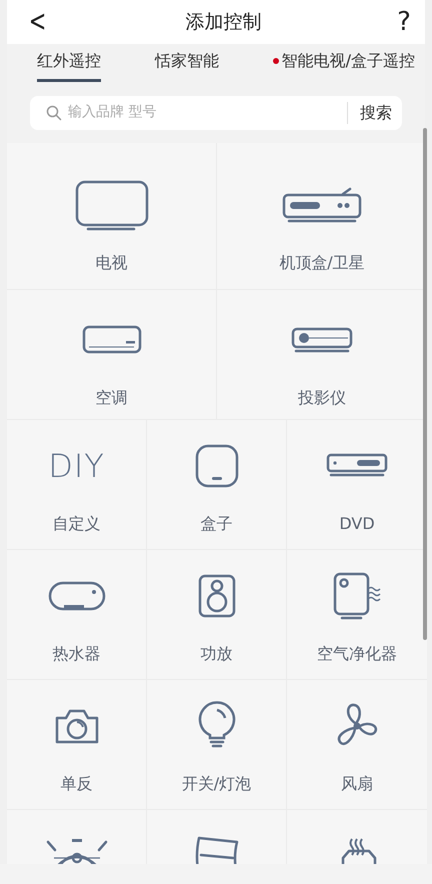  I want to click on air-conditioner-icon, so click(112, 340).